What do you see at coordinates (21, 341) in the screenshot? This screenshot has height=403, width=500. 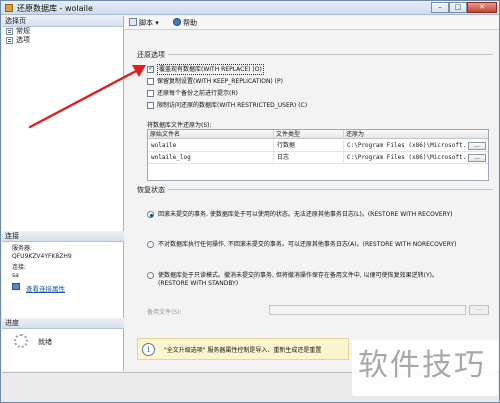 I see `progress-spinner-icon` at bounding box center [21, 341].